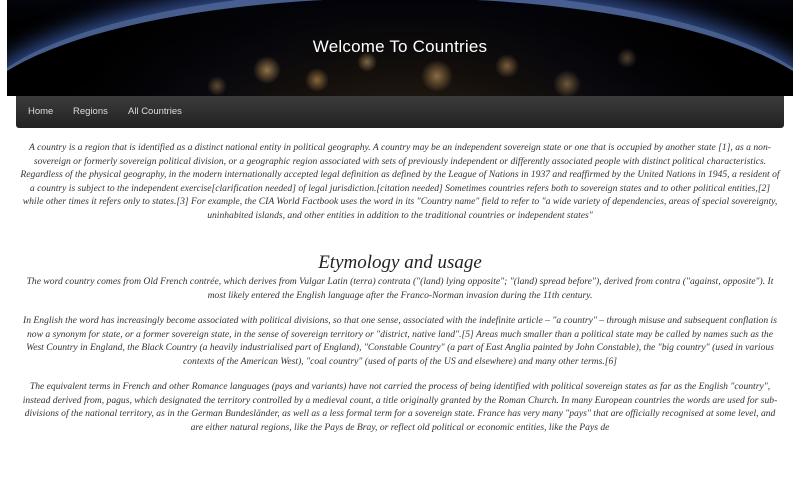  I want to click on nav-home-link: Home, so click(40, 112).